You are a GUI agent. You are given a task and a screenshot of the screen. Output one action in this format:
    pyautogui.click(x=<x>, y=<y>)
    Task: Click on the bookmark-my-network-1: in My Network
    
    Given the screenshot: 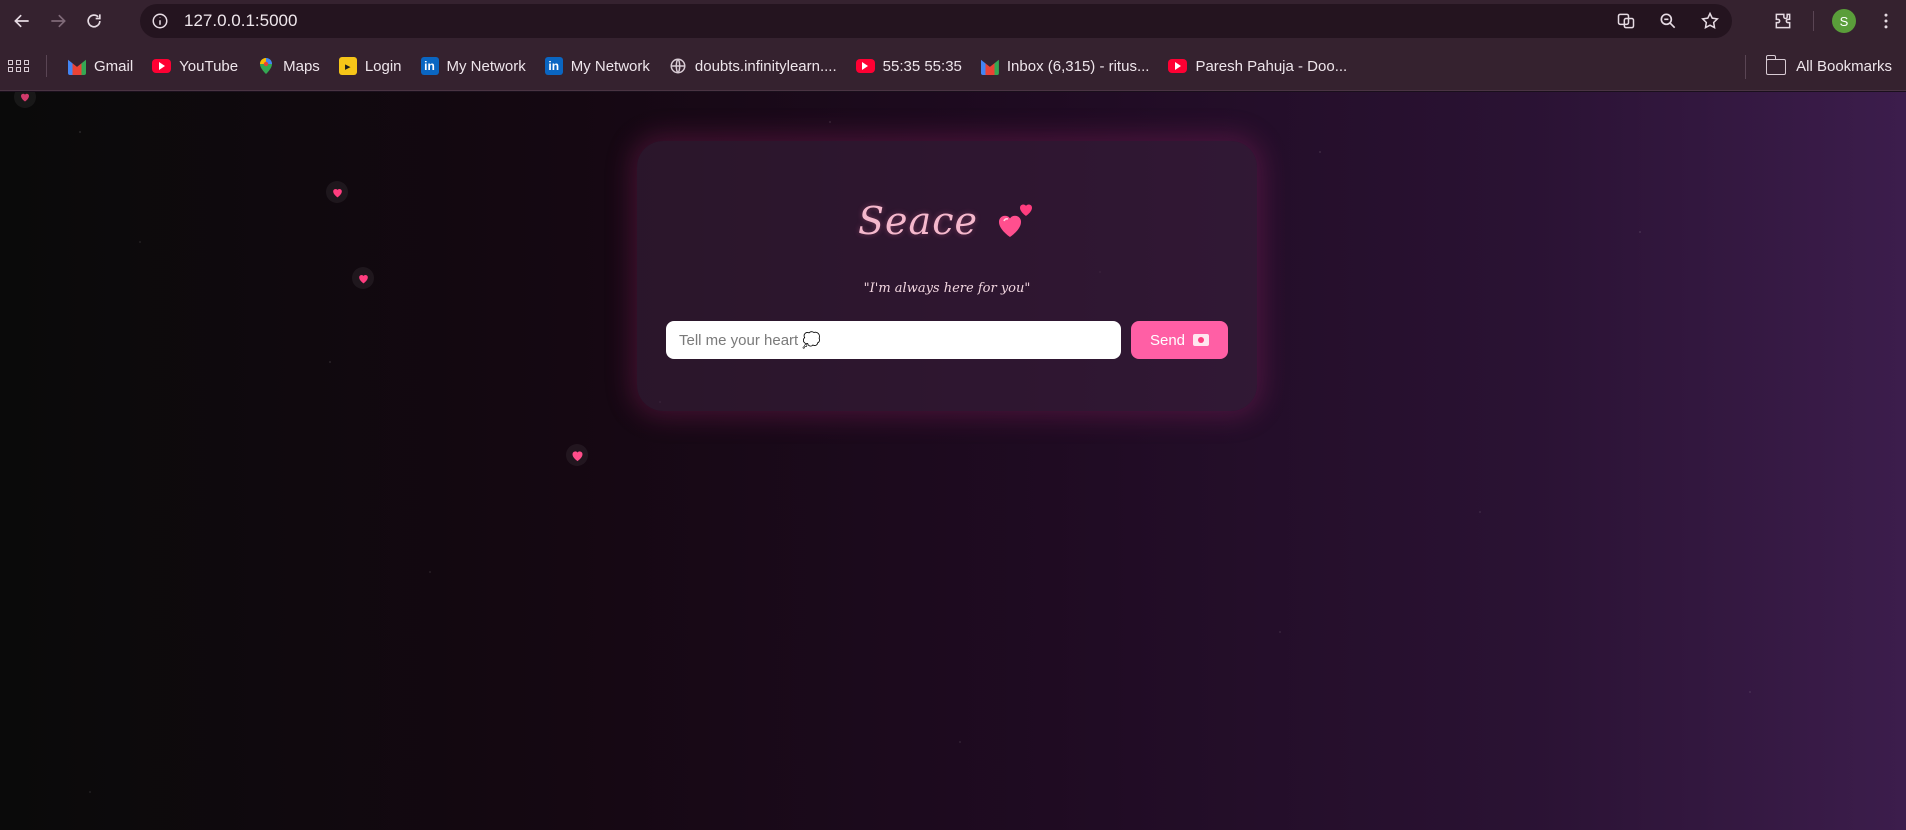 What is the action you would take?
    pyautogui.click(x=473, y=66)
    